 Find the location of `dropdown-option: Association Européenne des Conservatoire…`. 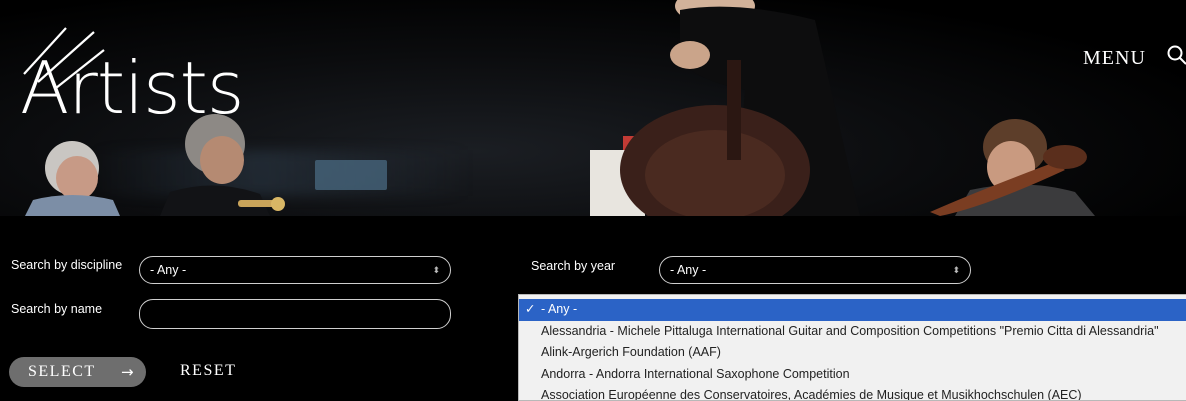

dropdown-option: Association Européenne des Conservatoire… is located at coordinates (852, 392).